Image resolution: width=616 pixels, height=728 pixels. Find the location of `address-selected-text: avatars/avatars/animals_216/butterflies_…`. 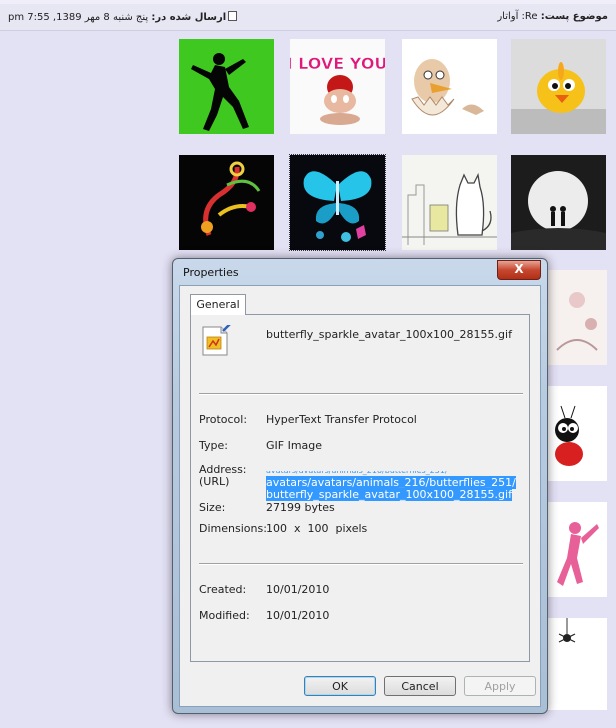

address-selected-text: avatars/avatars/animals_216/butterflies_… is located at coordinates (391, 488).